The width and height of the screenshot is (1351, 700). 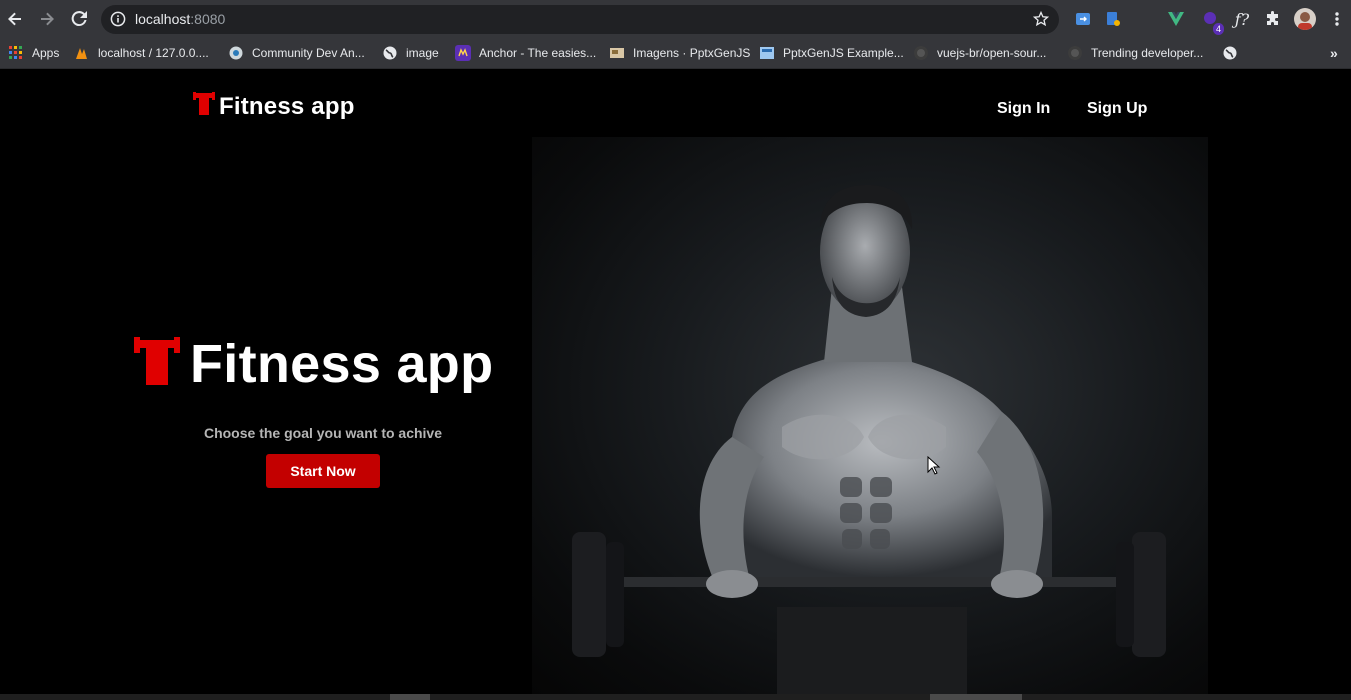 What do you see at coordinates (1212, 22) in the screenshot?
I see `extension-redux-icon: 4` at bounding box center [1212, 22].